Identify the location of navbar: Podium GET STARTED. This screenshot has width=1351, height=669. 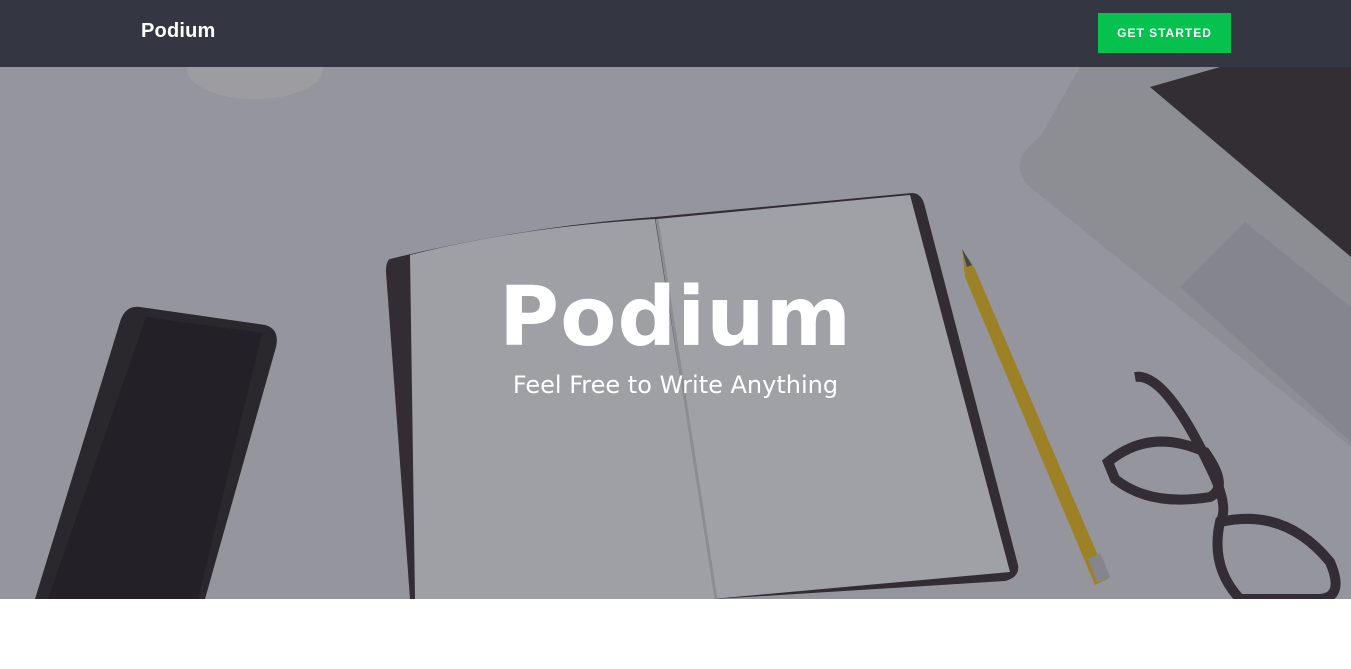
(675, 33).